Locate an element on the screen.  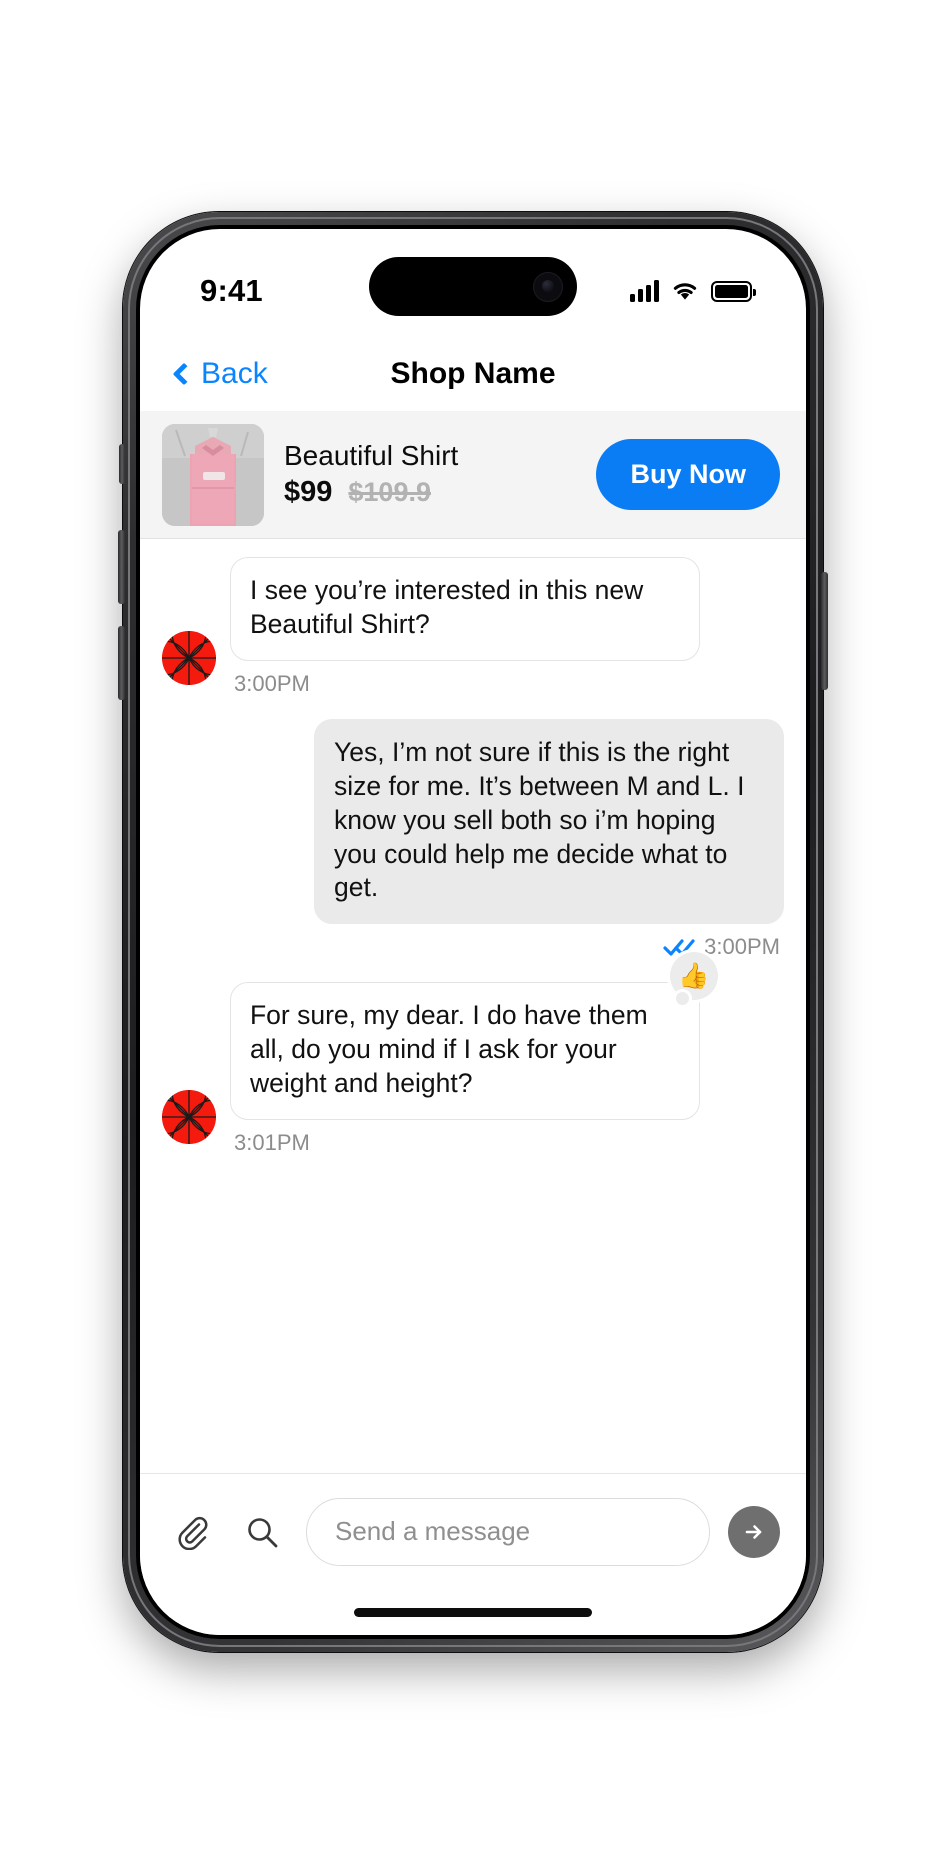
chevron-left-icon is located at coordinates (184, 374).